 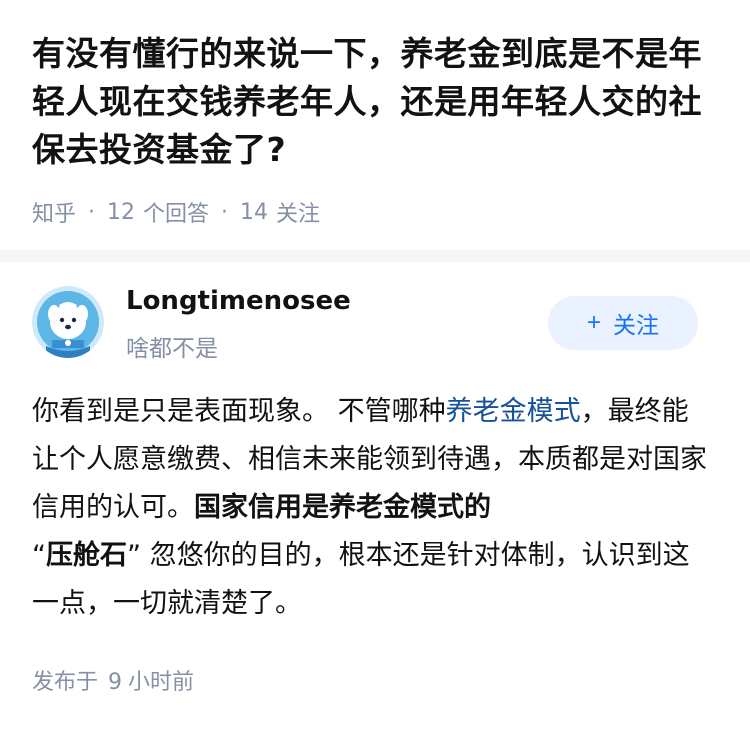 I want to click on follow-count: 14, so click(x=254, y=212).